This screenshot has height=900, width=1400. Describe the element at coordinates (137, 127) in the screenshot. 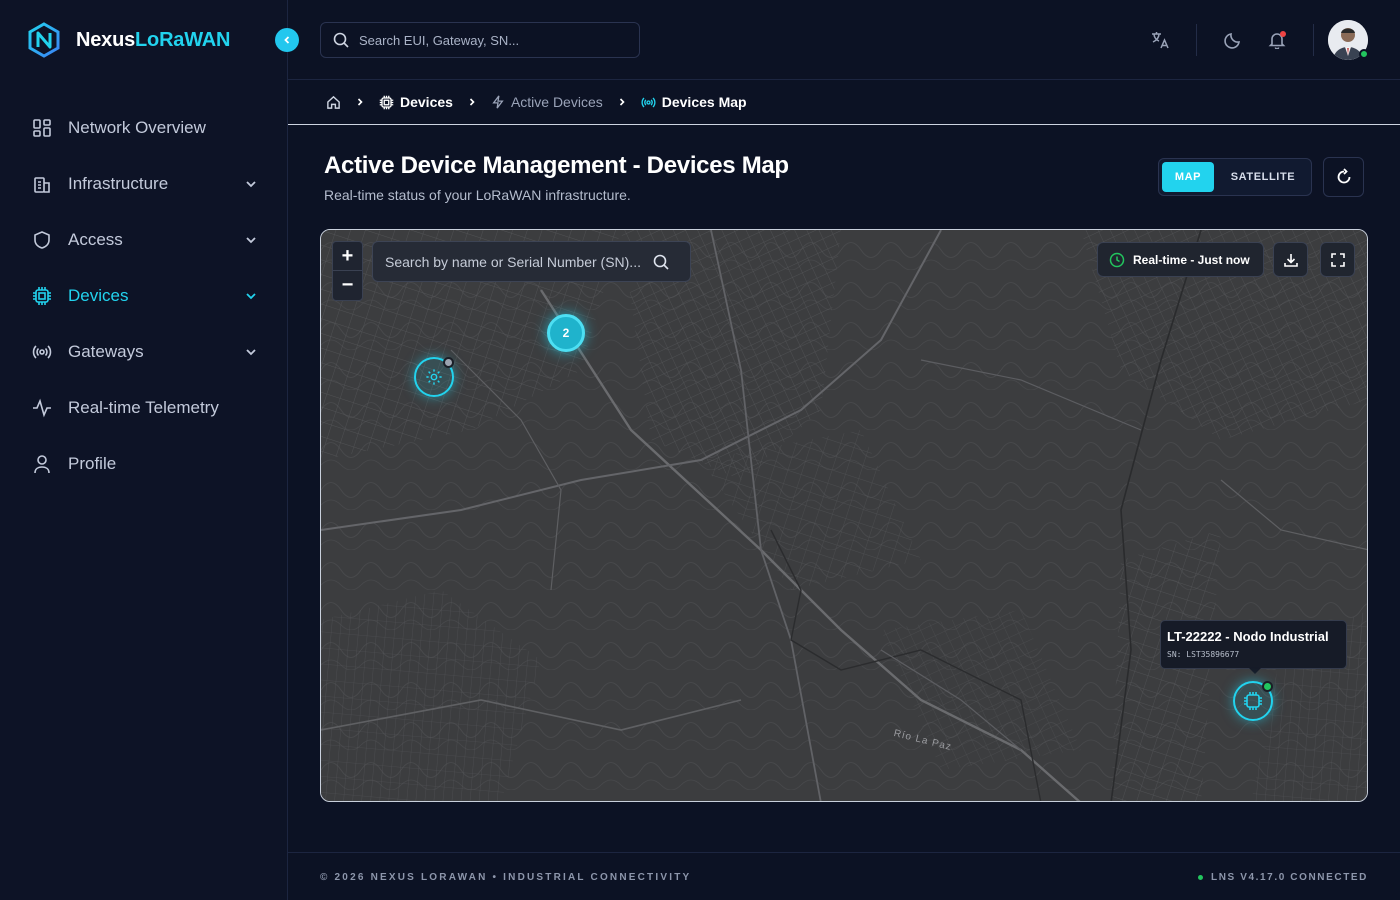

I see `sidebar-item-label: Network Overview` at that location.